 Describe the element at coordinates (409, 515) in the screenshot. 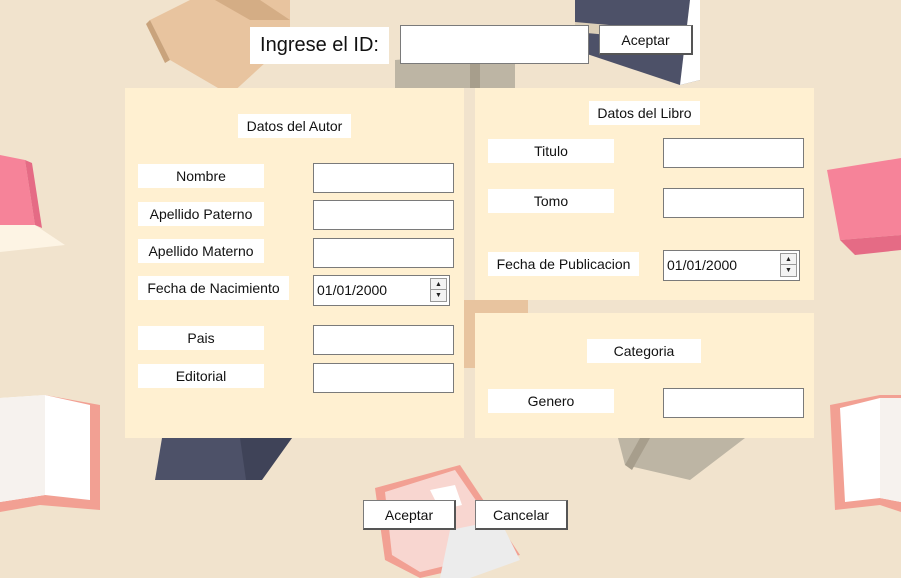

I see `accept-button: Aceptar` at that location.